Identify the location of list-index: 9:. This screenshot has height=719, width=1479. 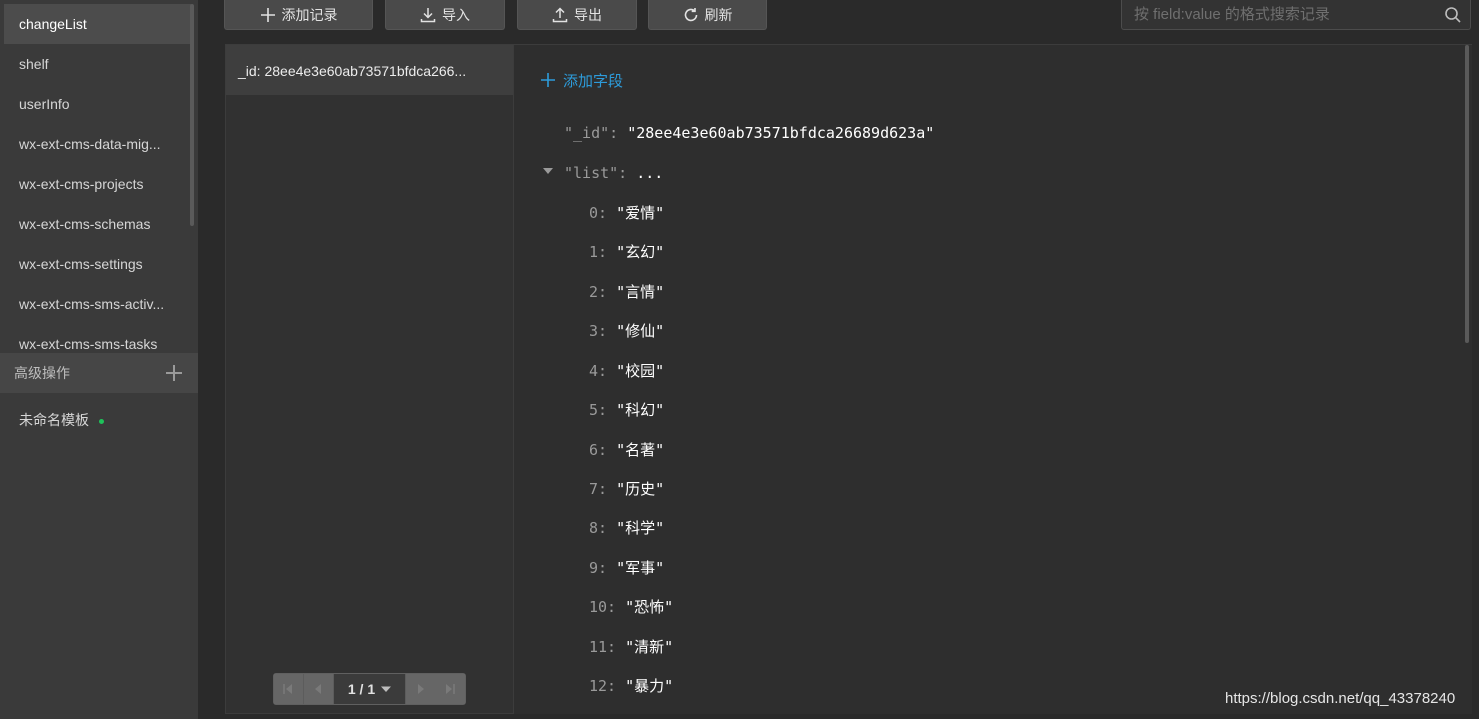
(598, 568).